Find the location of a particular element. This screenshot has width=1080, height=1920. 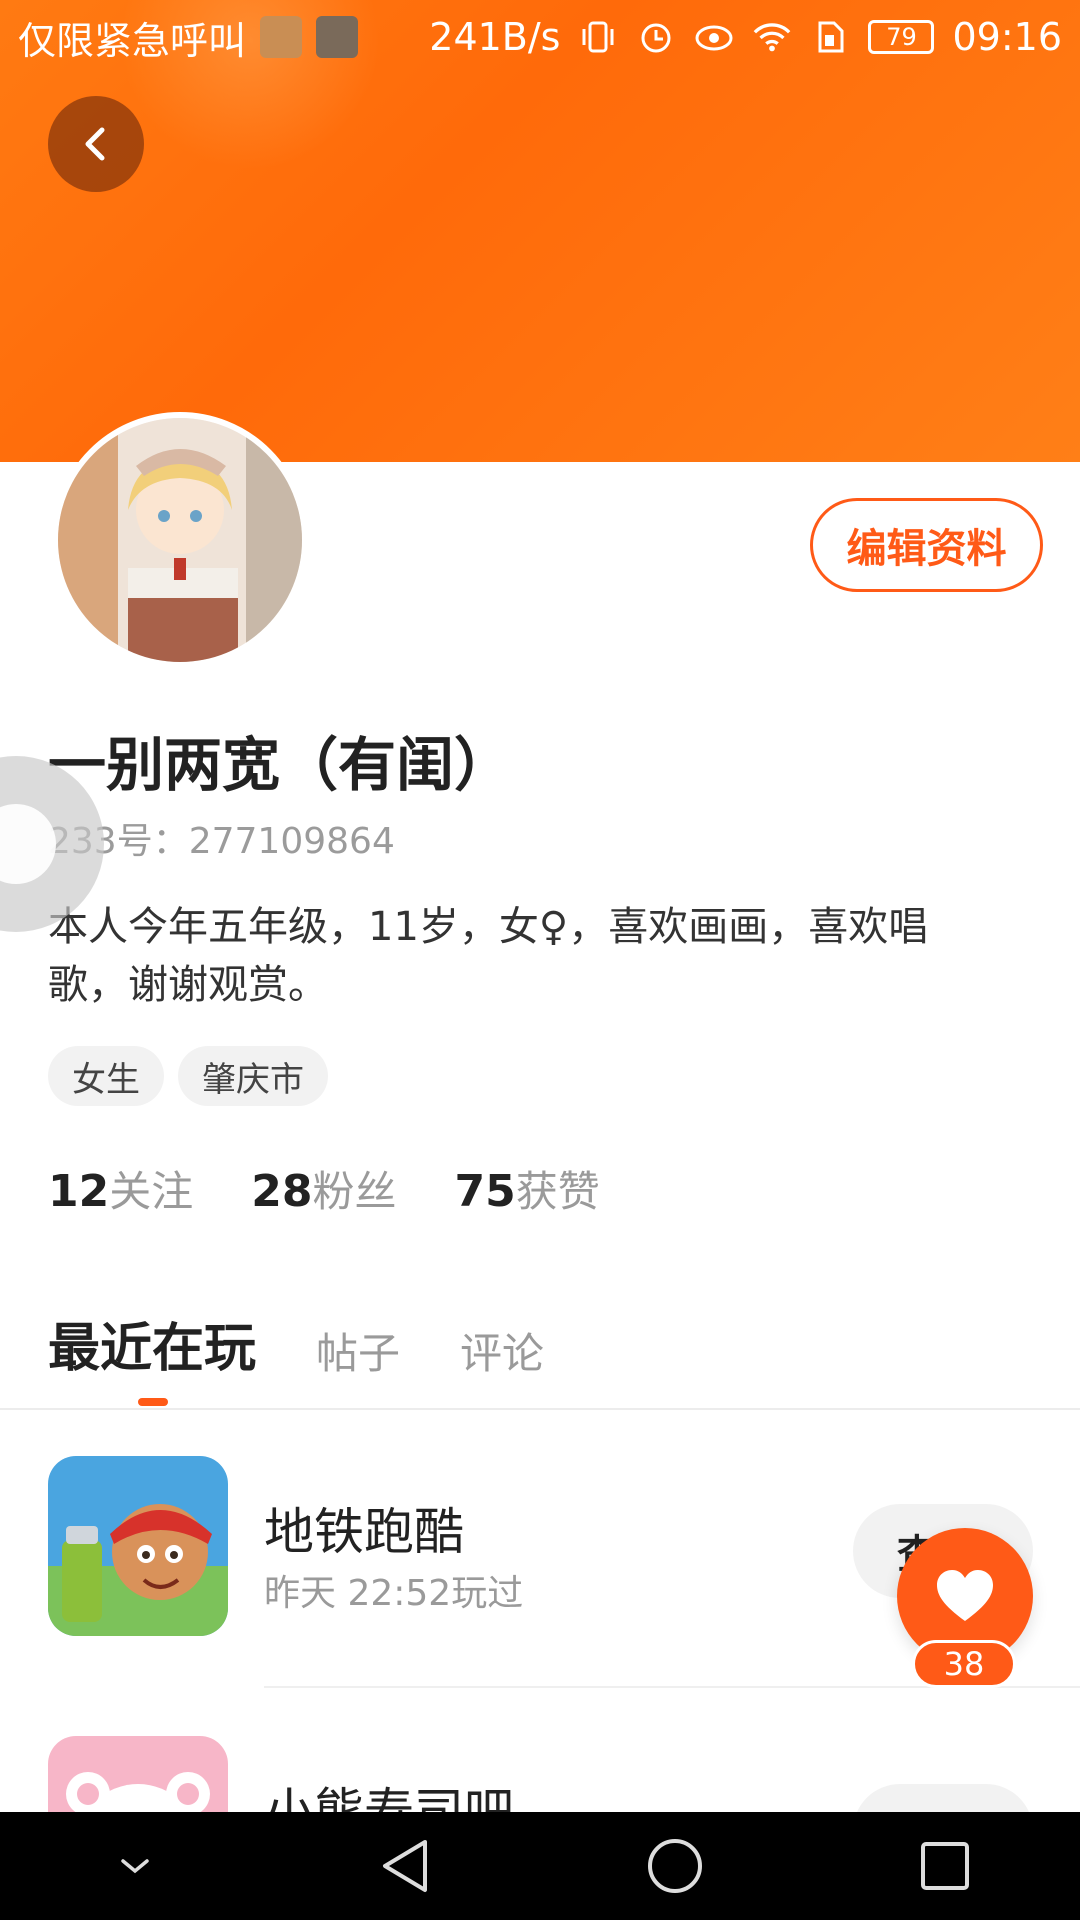

tab-posts: 帖子 is located at coordinates (358, 1350).